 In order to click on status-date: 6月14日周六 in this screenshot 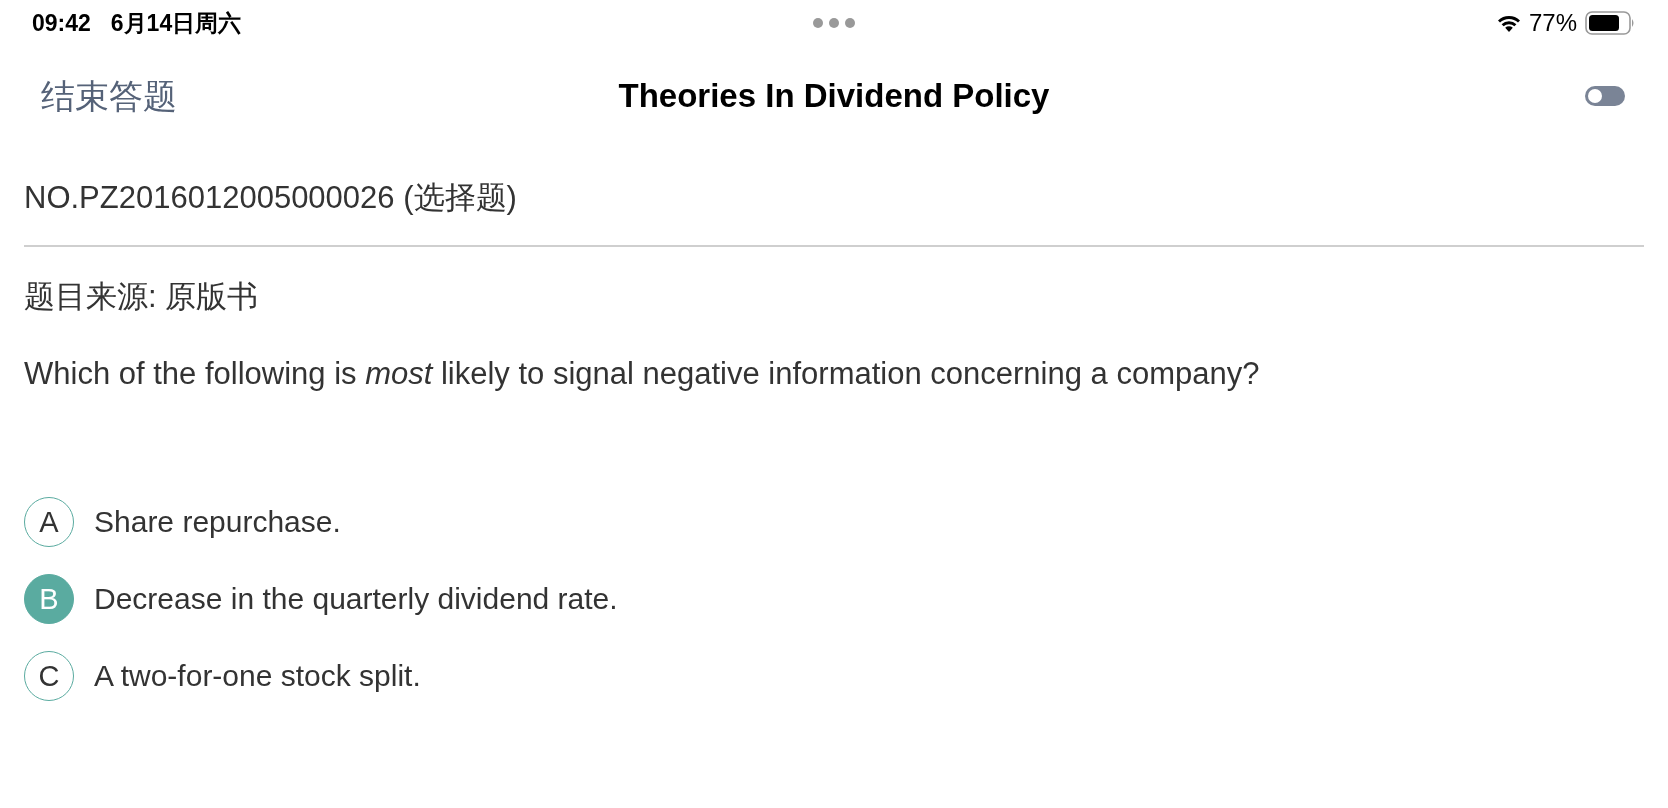, I will do `click(176, 23)`.